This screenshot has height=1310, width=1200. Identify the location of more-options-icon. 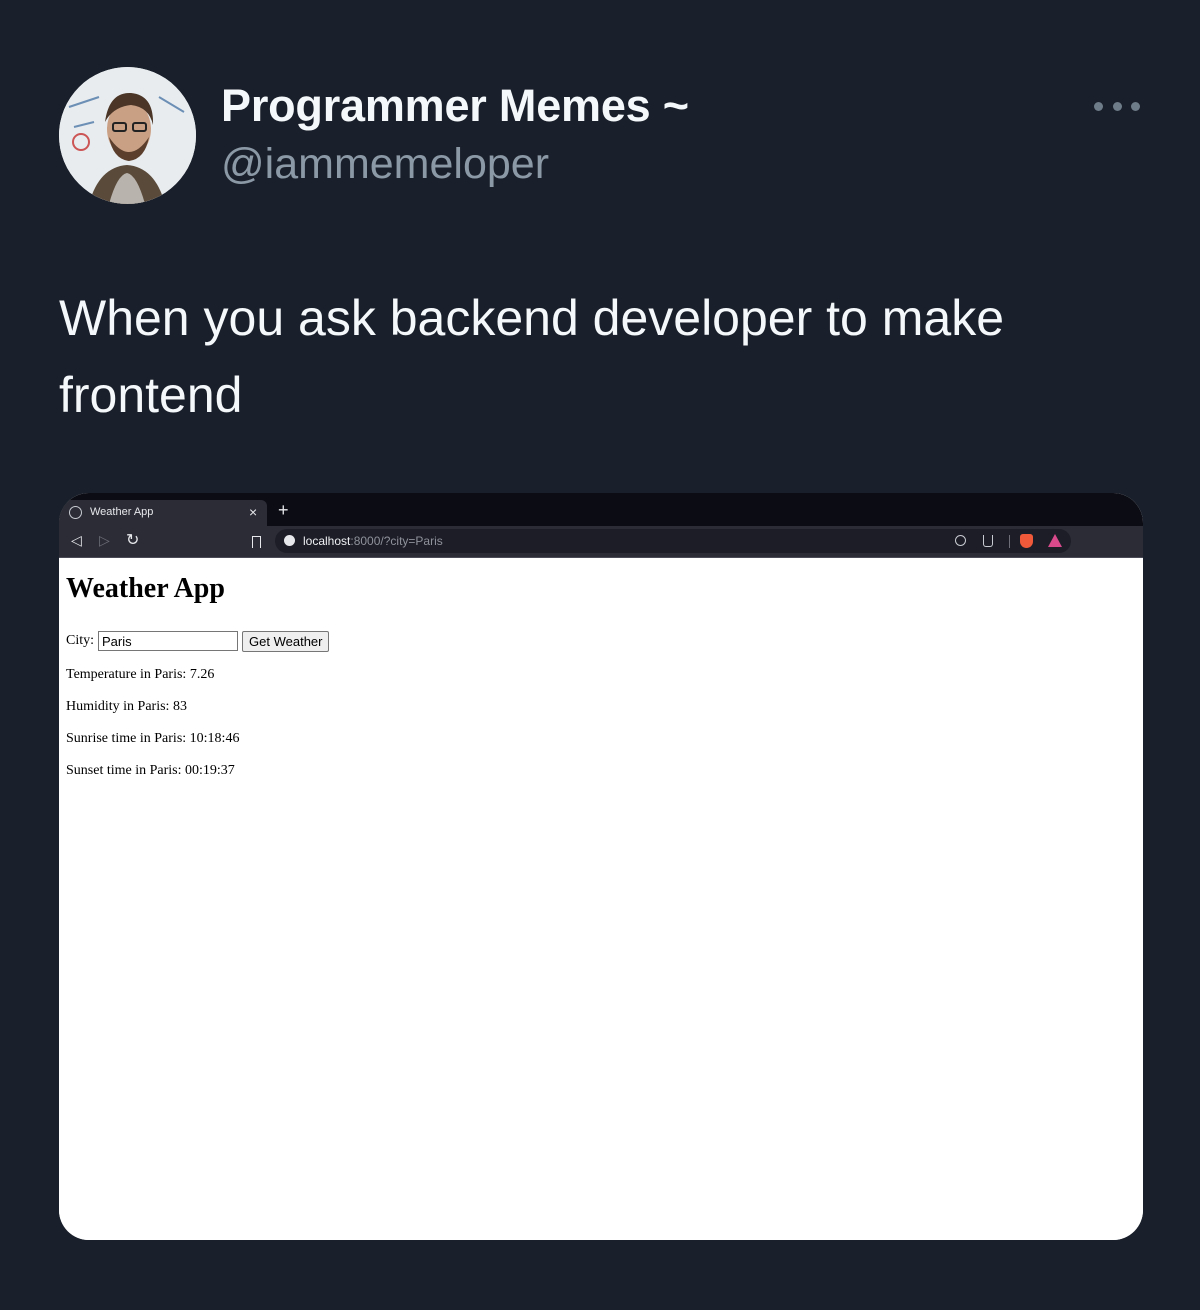
(1117, 106).